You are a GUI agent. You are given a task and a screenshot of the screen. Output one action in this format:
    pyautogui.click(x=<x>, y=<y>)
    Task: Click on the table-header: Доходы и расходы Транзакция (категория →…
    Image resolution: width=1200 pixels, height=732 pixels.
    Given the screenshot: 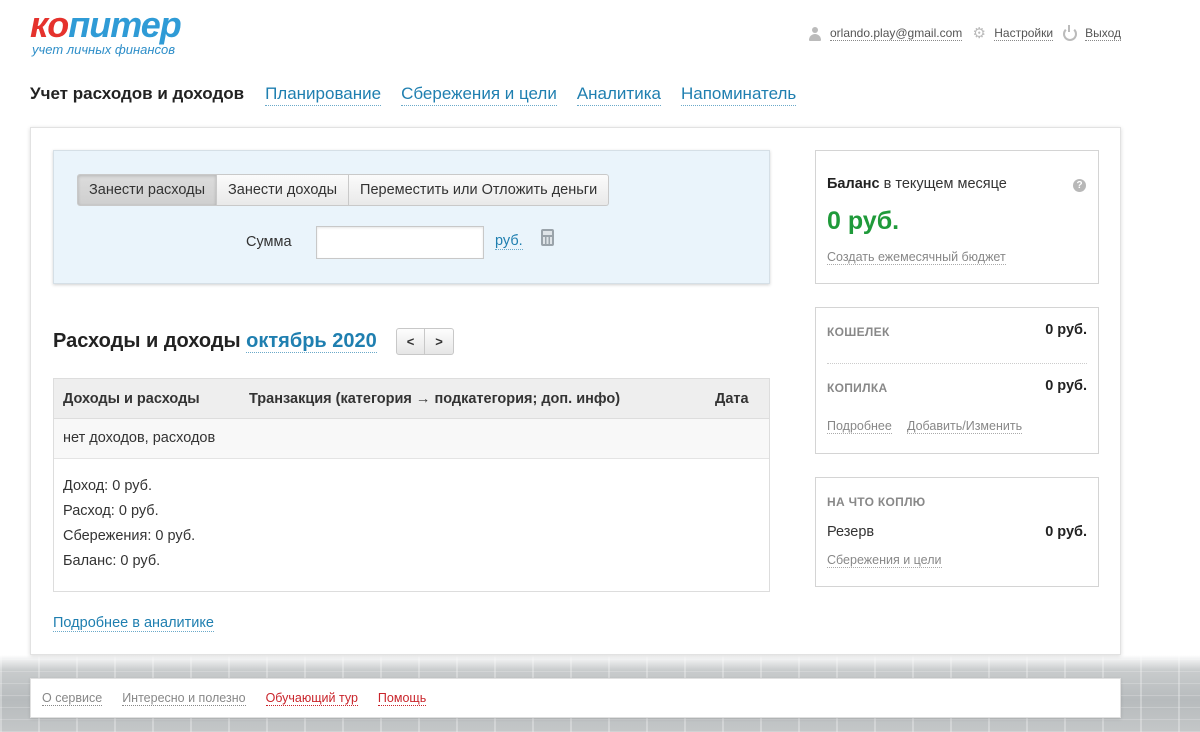 What is the action you would take?
    pyautogui.click(x=411, y=399)
    